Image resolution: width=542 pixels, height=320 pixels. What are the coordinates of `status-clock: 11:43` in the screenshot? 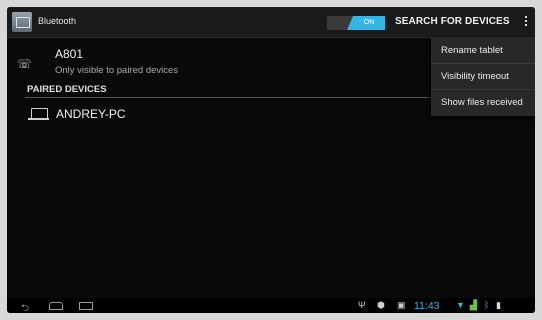 It's located at (427, 306).